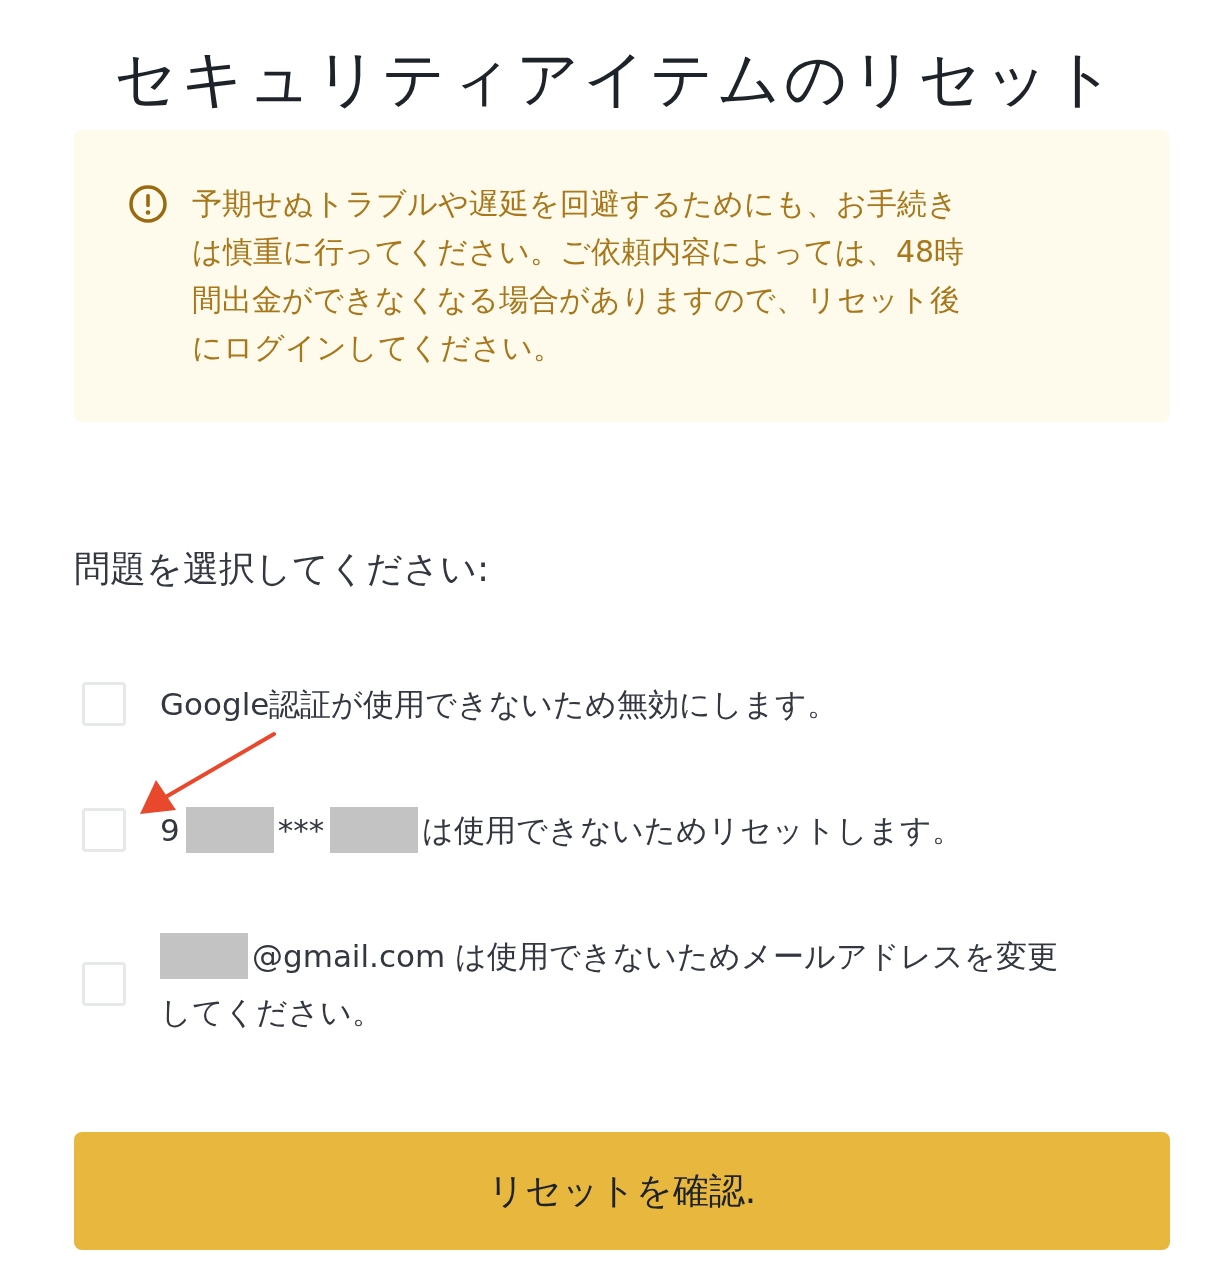 The height and width of the screenshot is (1284, 1232). I want to click on option-text: 9, so click(170, 830).